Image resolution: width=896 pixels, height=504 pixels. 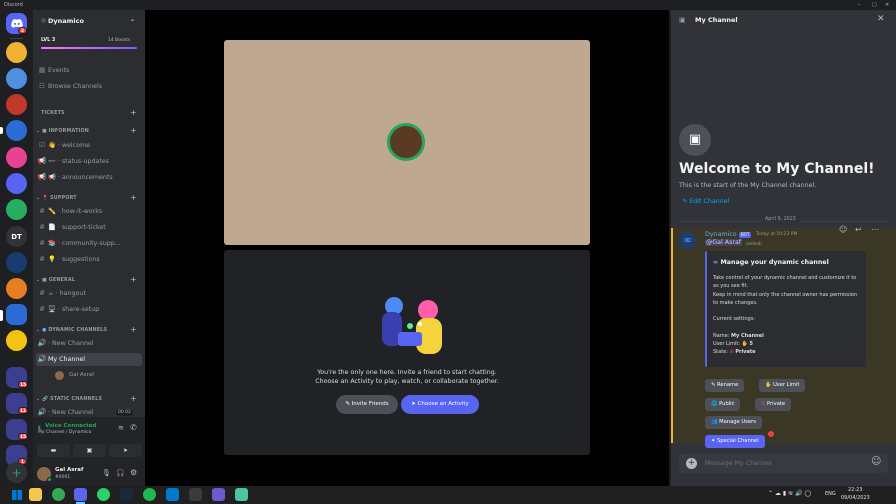 What do you see at coordinates (89, 227) in the screenshot?
I see `channel-support-ticket: # 📄 · support-ticket` at bounding box center [89, 227].